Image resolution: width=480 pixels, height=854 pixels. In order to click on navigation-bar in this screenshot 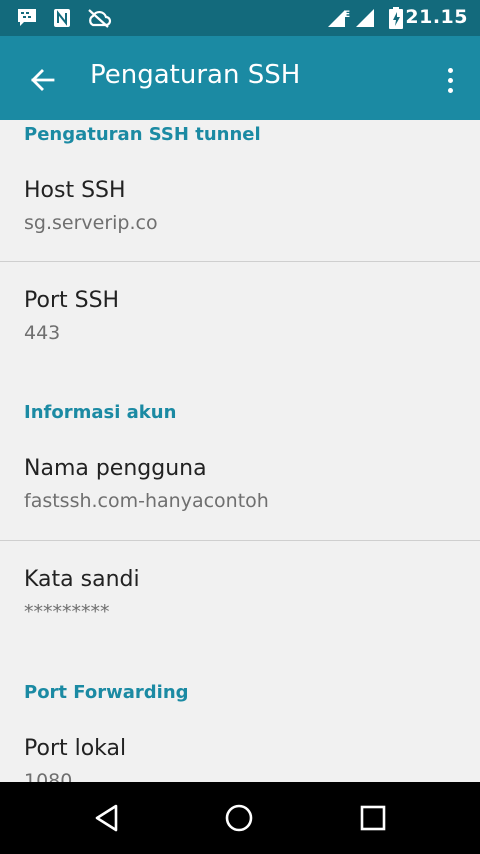, I will do `click(240, 818)`.